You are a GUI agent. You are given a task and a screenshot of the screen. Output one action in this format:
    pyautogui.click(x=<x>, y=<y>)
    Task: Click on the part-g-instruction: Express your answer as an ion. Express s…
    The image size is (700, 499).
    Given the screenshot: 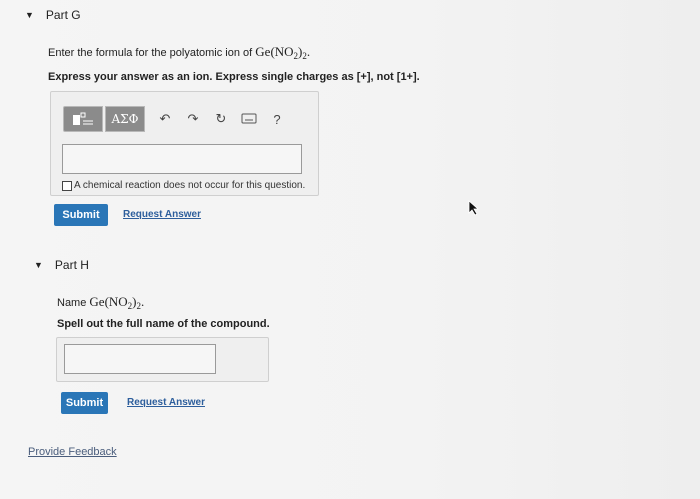 What is the action you would take?
    pyautogui.click(x=234, y=77)
    